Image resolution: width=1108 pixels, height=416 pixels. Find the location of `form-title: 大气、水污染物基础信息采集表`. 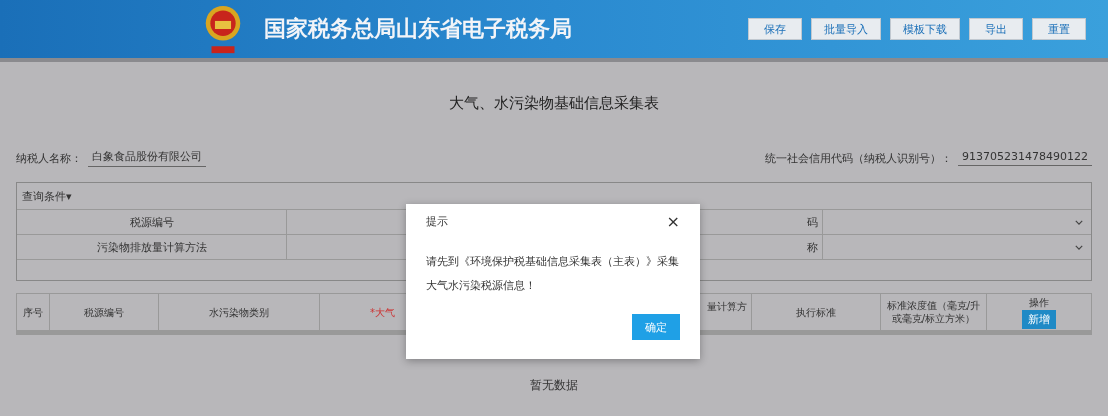

form-title: 大气、水污染物基础信息采集表 is located at coordinates (554, 104).